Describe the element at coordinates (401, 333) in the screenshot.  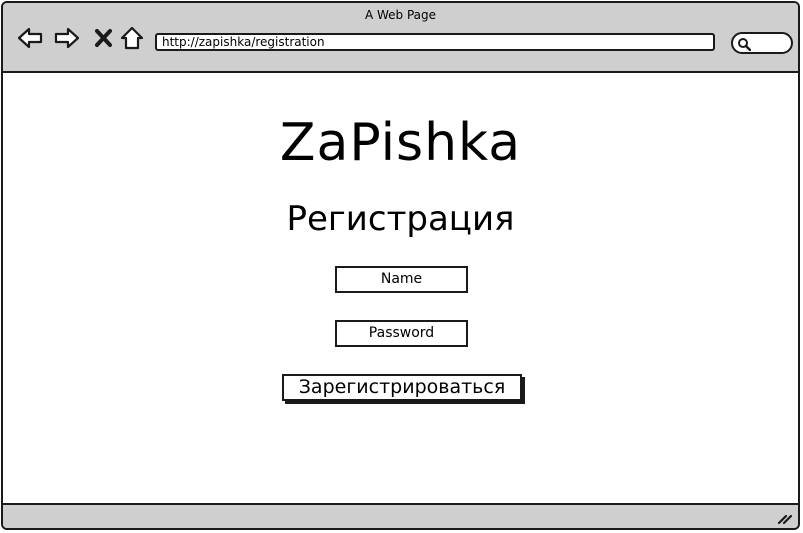
I see `password-field: Password` at that location.